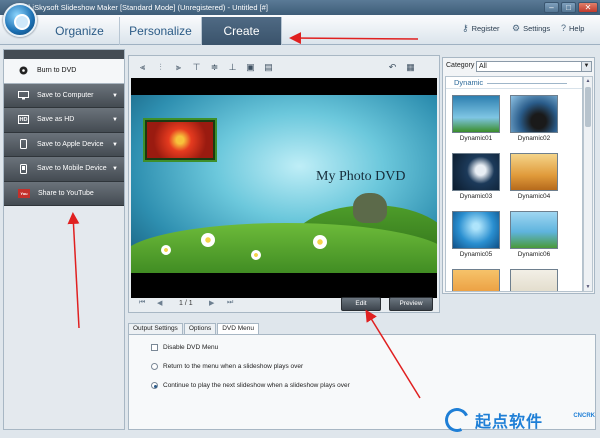 This screenshot has height=438, width=600. I want to click on app-logo-icon, so click(20, 20).